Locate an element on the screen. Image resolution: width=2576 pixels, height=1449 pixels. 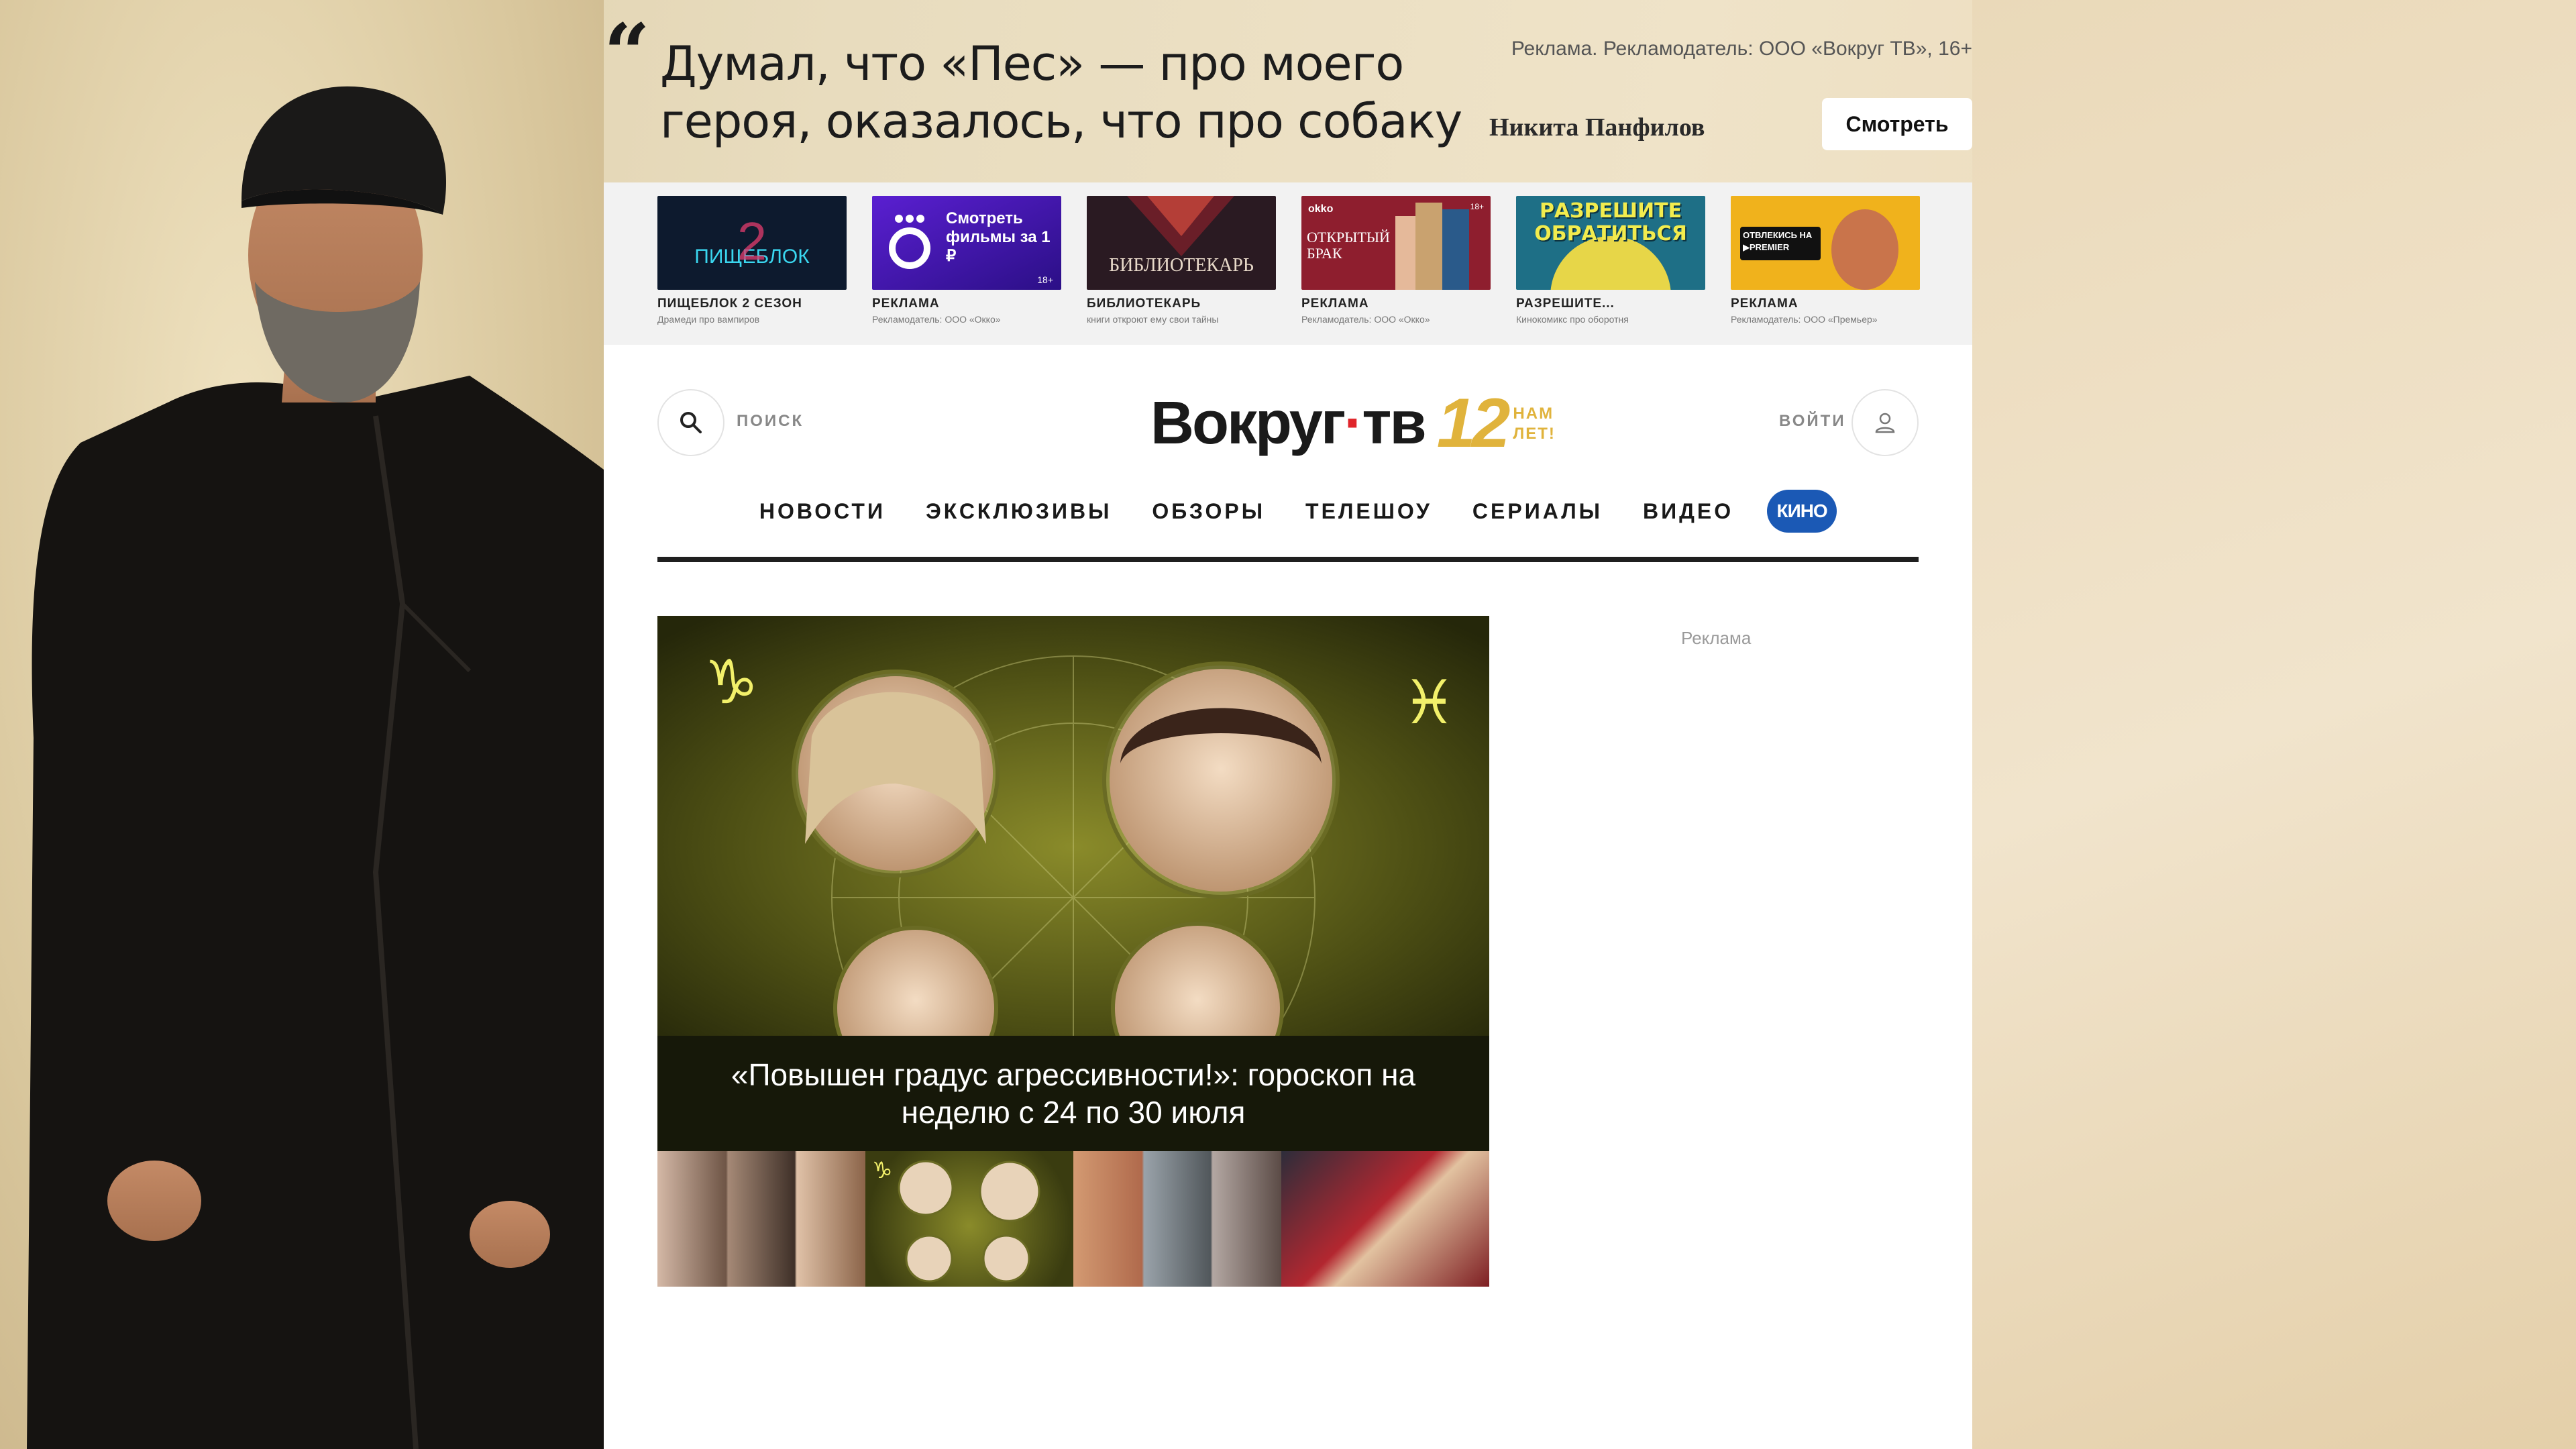
quote-mark-icon: “ is located at coordinates (627, 53).